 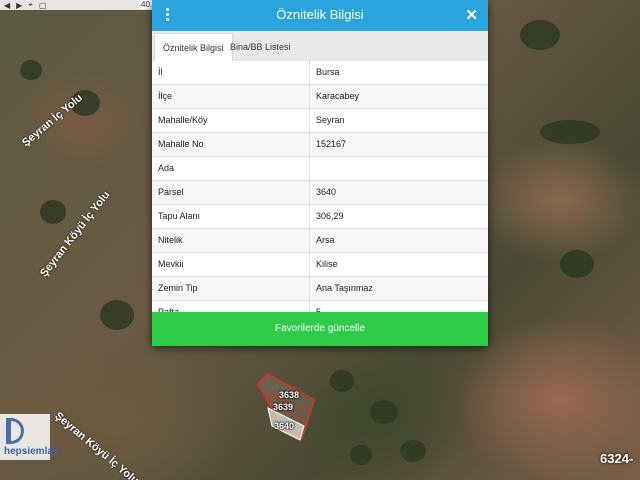 What do you see at coordinates (231, 240) in the screenshot?
I see `row-key: Nitelik` at bounding box center [231, 240].